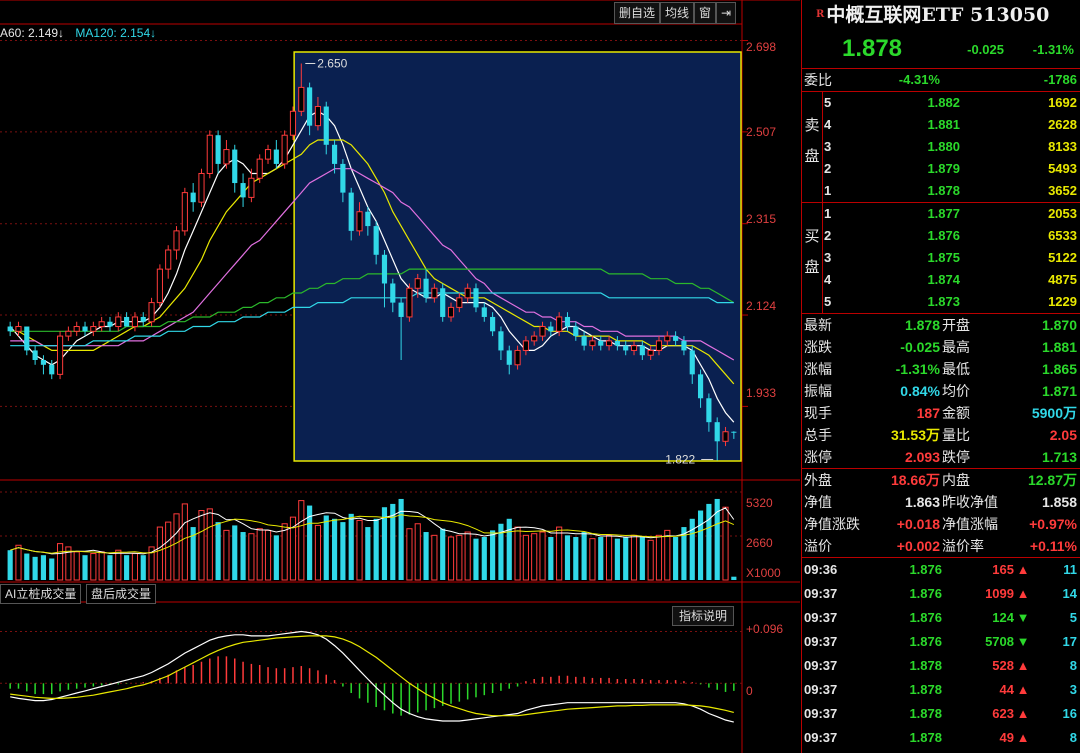  What do you see at coordinates (918, 524) in the screenshot?
I see `stat-value: +0.018` at bounding box center [918, 524].